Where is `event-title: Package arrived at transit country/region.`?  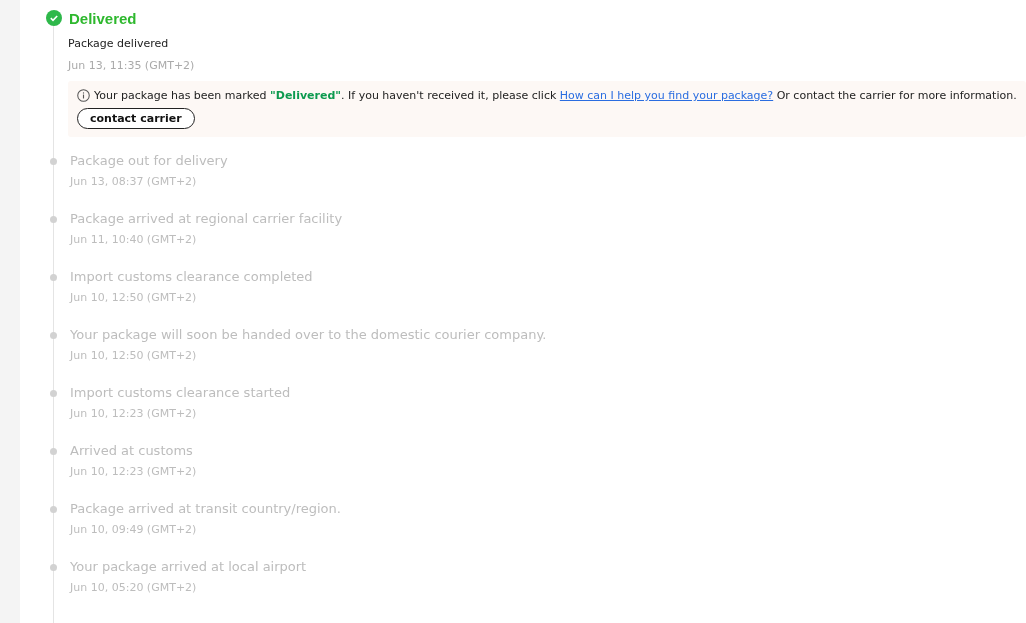 event-title: Package arrived at transit country/region. is located at coordinates (205, 508).